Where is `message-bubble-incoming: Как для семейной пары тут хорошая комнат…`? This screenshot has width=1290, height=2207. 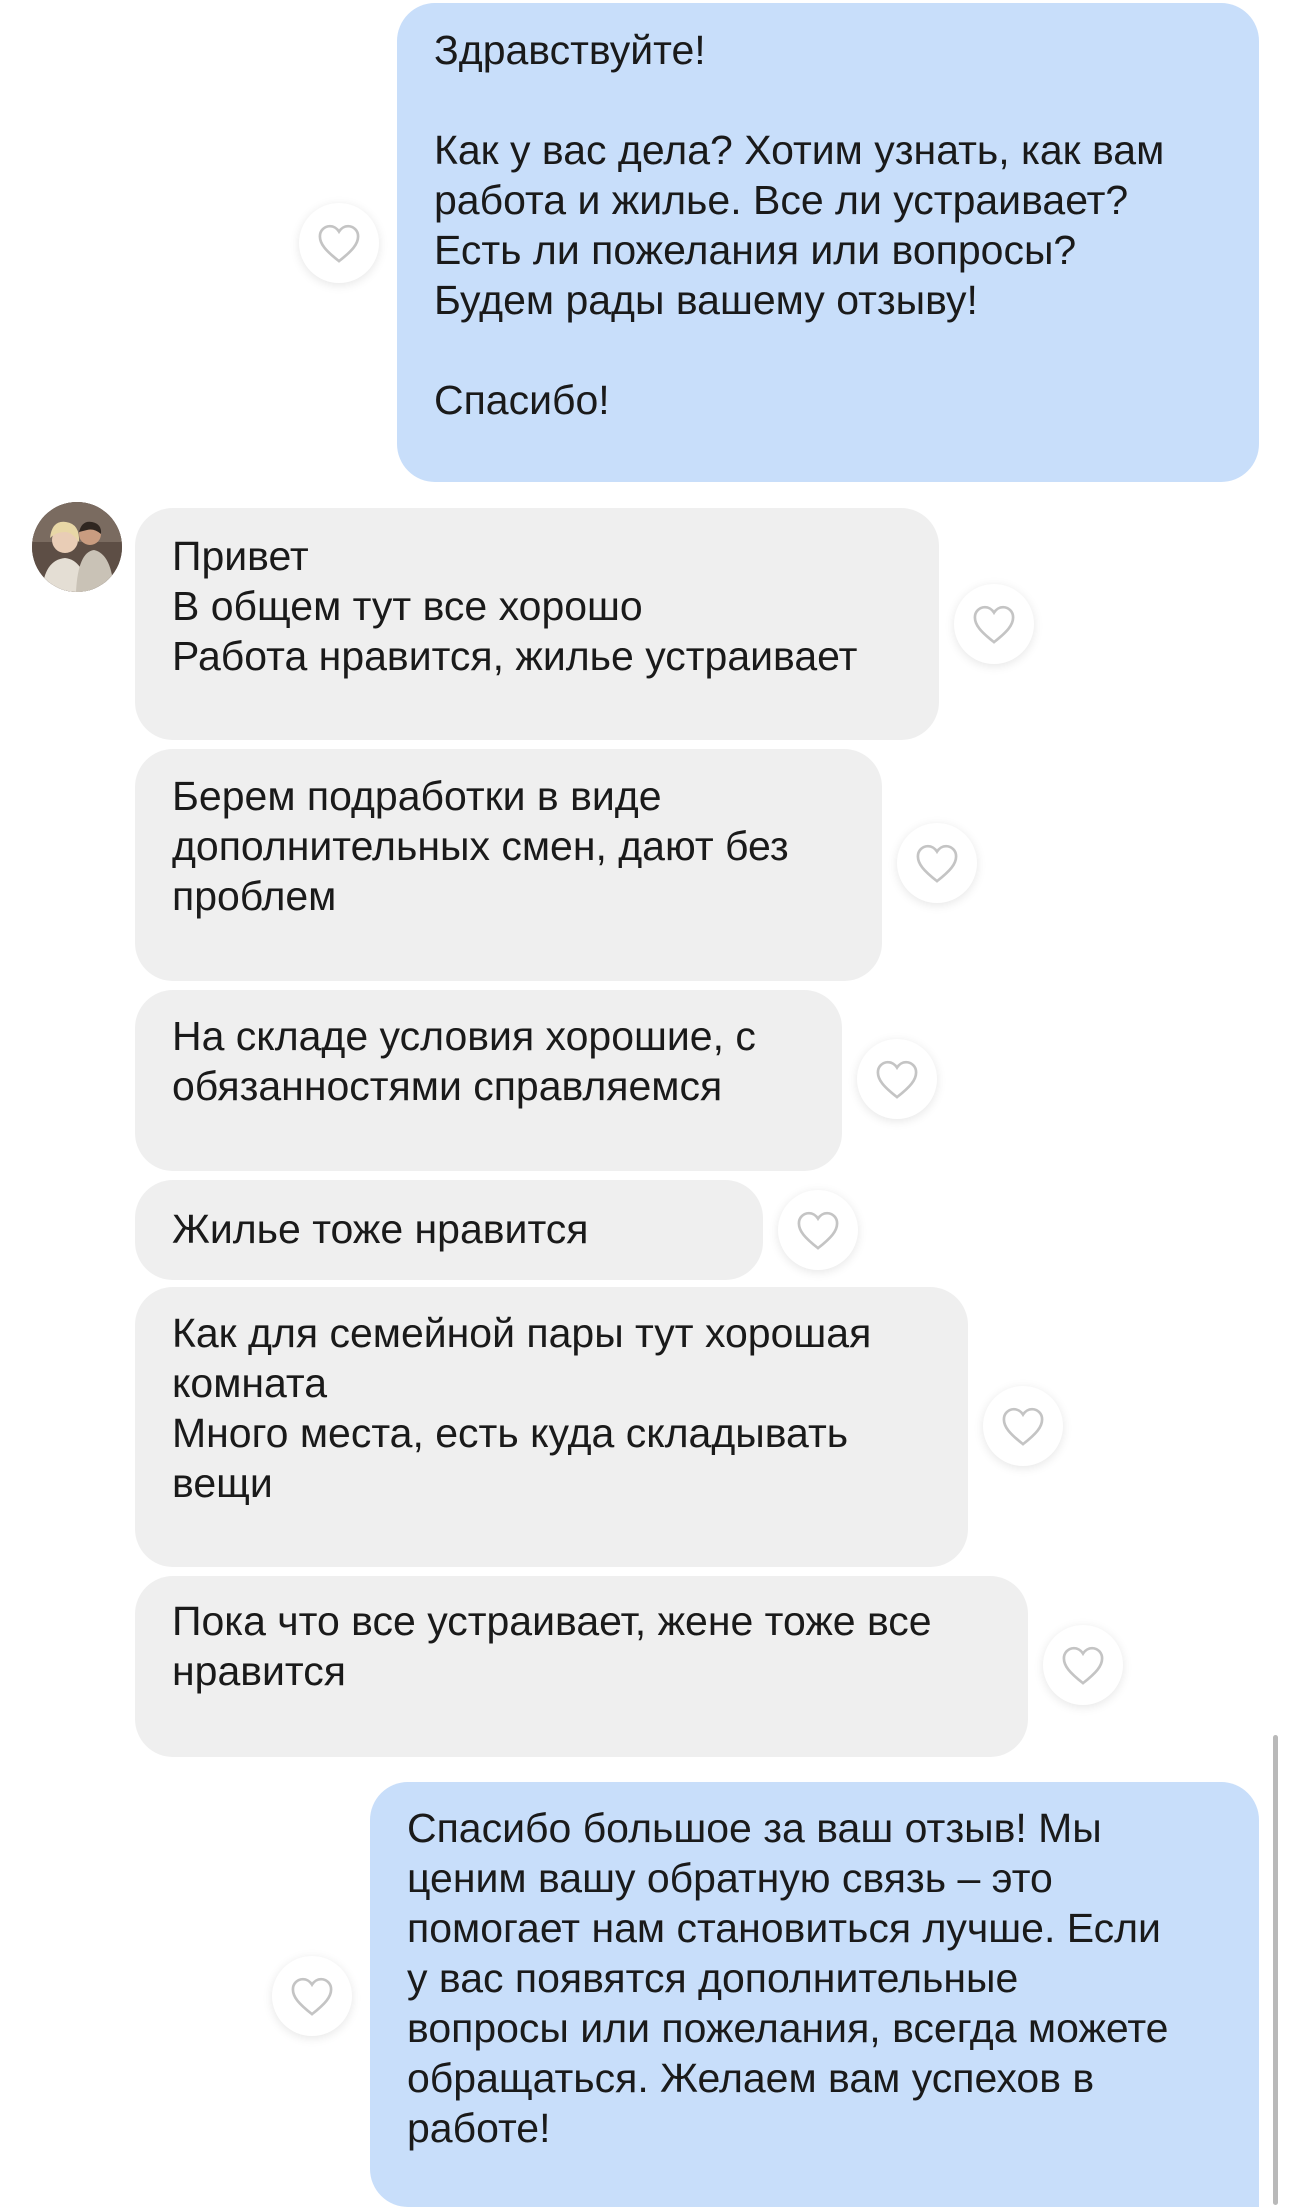 message-bubble-incoming: Как для семейной пары тут хорошая комнат… is located at coordinates (551, 1427).